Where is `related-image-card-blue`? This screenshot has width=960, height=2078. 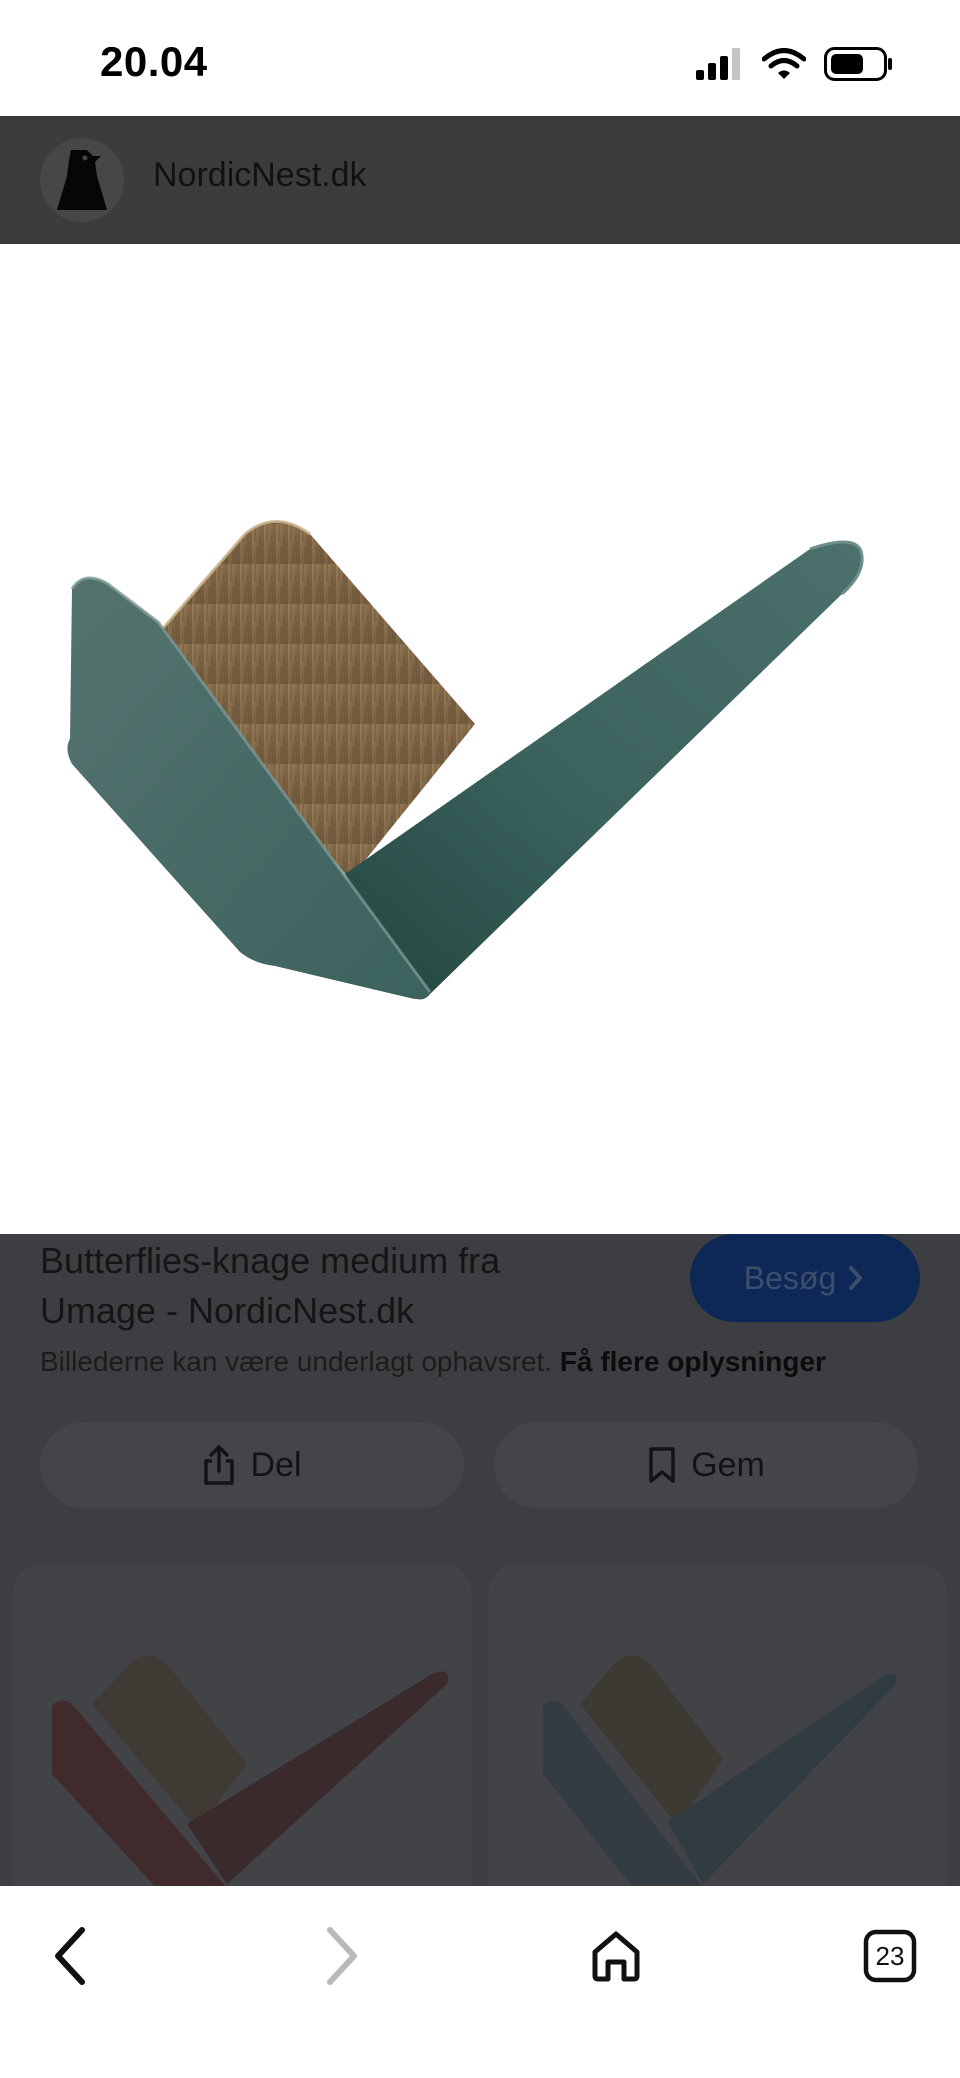
related-image-card-blue is located at coordinates (718, 1725).